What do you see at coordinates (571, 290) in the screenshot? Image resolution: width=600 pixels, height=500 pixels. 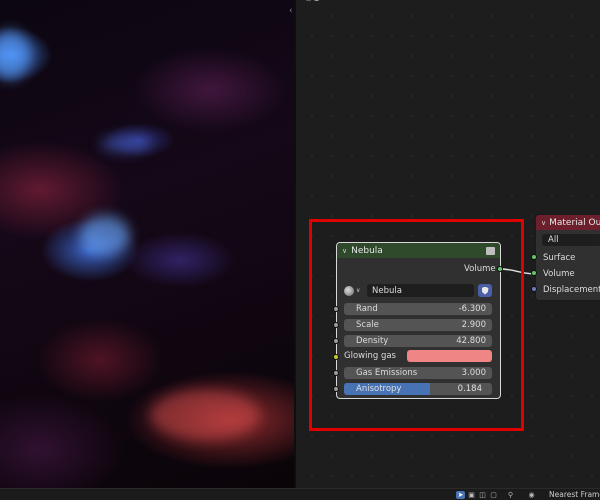 I see `displacement-input-label: Displacement` at bounding box center [571, 290].